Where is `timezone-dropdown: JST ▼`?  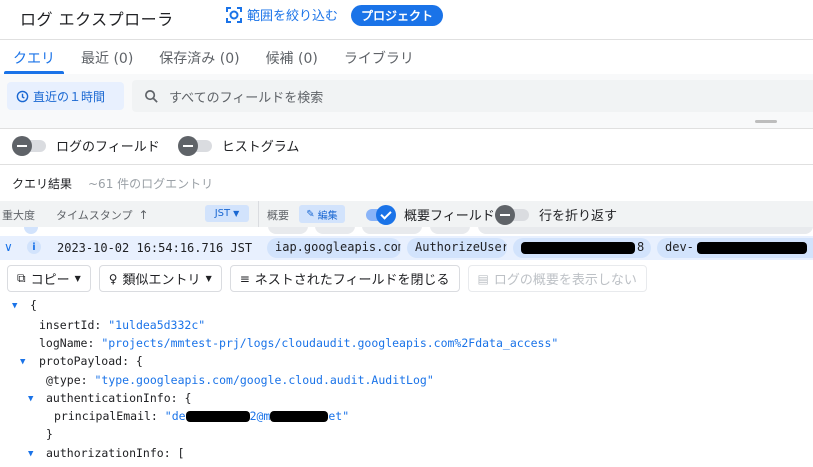 timezone-dropdown: JST ▼ is located at coordinates (227, 213).